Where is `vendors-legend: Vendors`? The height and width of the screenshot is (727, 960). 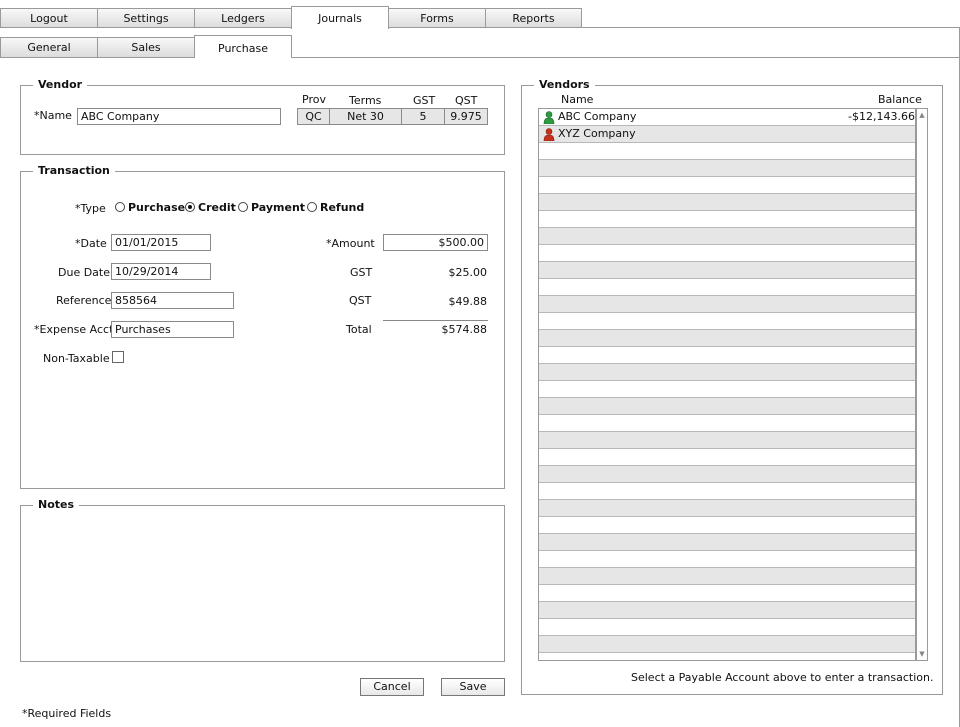
vendors-legend: Vendors is located at coordinates (564, 84).